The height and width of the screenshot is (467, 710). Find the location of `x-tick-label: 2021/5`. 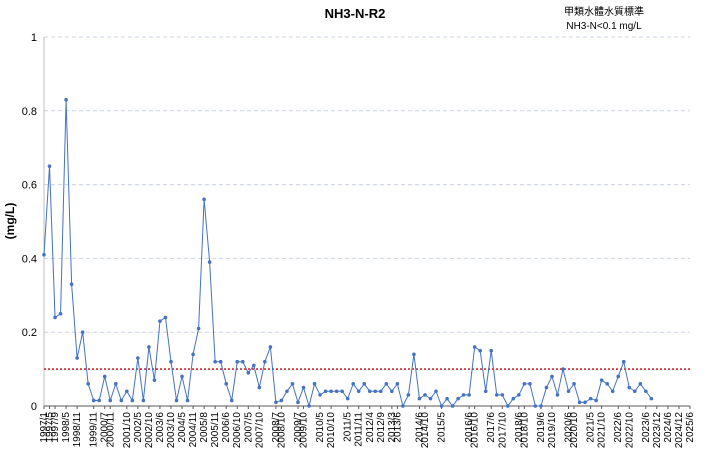

x-tick-label: 2021/5 is located at coordinates (591, 427).